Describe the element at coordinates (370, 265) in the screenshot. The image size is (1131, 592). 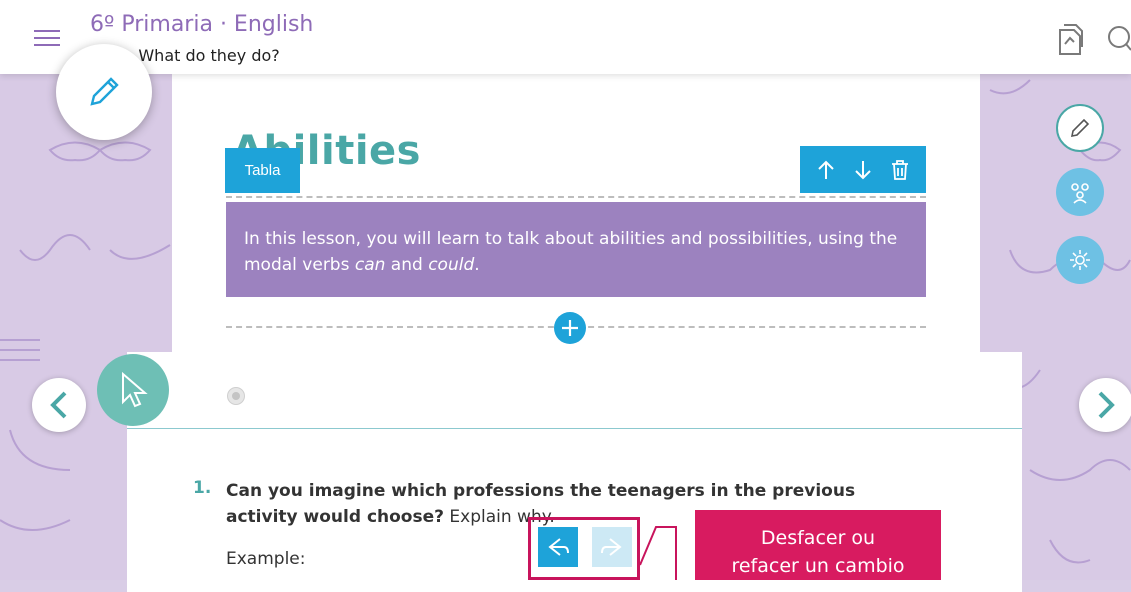
I see `lesson-keyword-can: can` at that location.